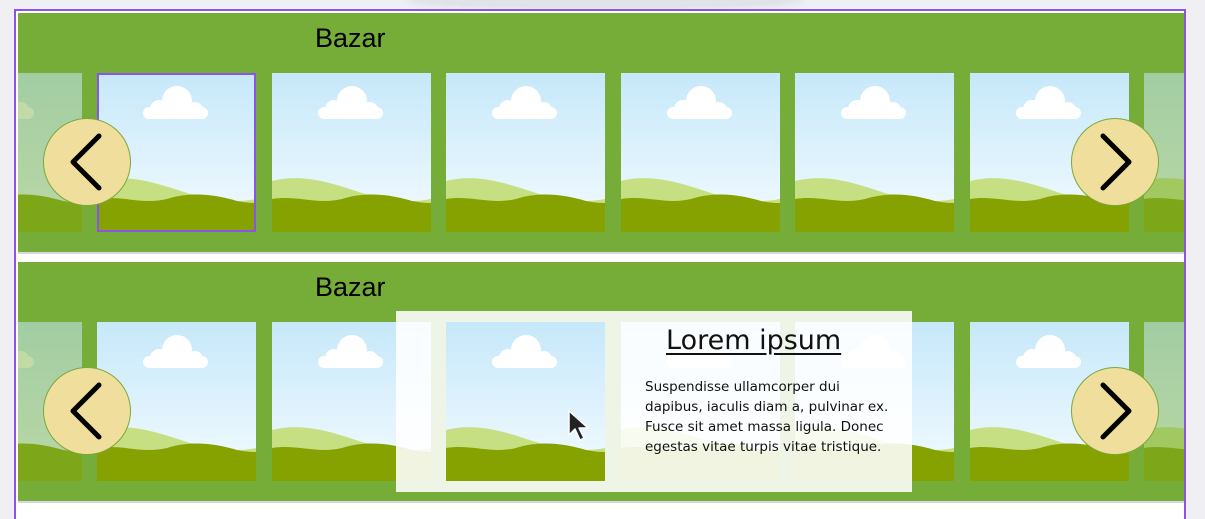 The image size is (1205, 519). What do you see at coordinates (605, 3) in the screenshot?
I see `browser-shadow` at bounding box center [605, 3].